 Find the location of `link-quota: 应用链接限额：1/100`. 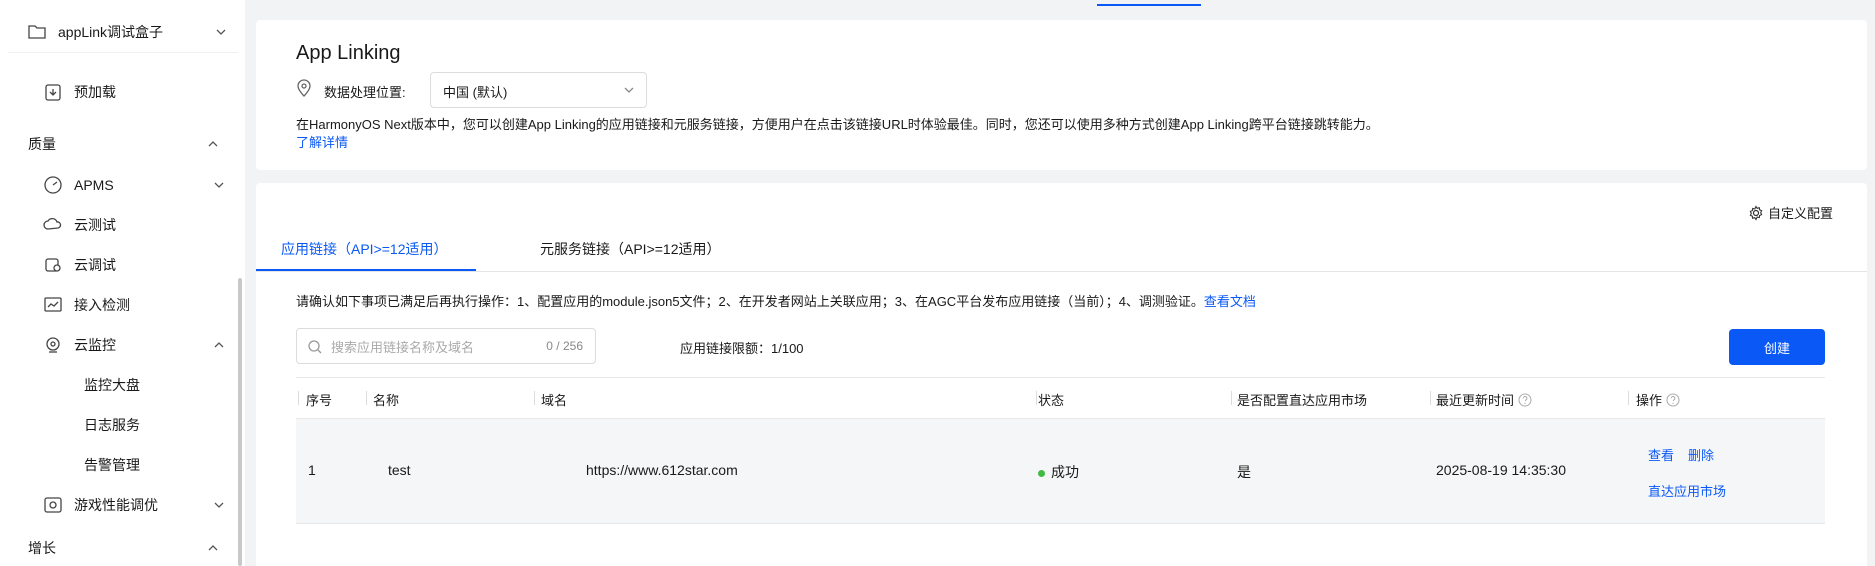

link-quota: 应用链接限额：1/100 is located at coordinates (742, 348).